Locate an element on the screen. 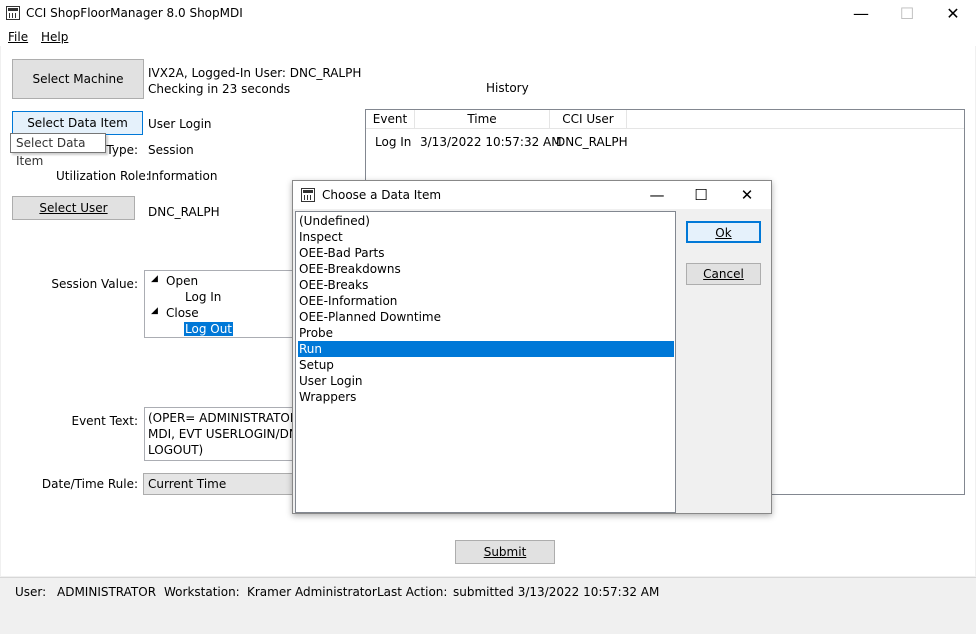  close-button: ✕ is located at coordinates (953, 14).